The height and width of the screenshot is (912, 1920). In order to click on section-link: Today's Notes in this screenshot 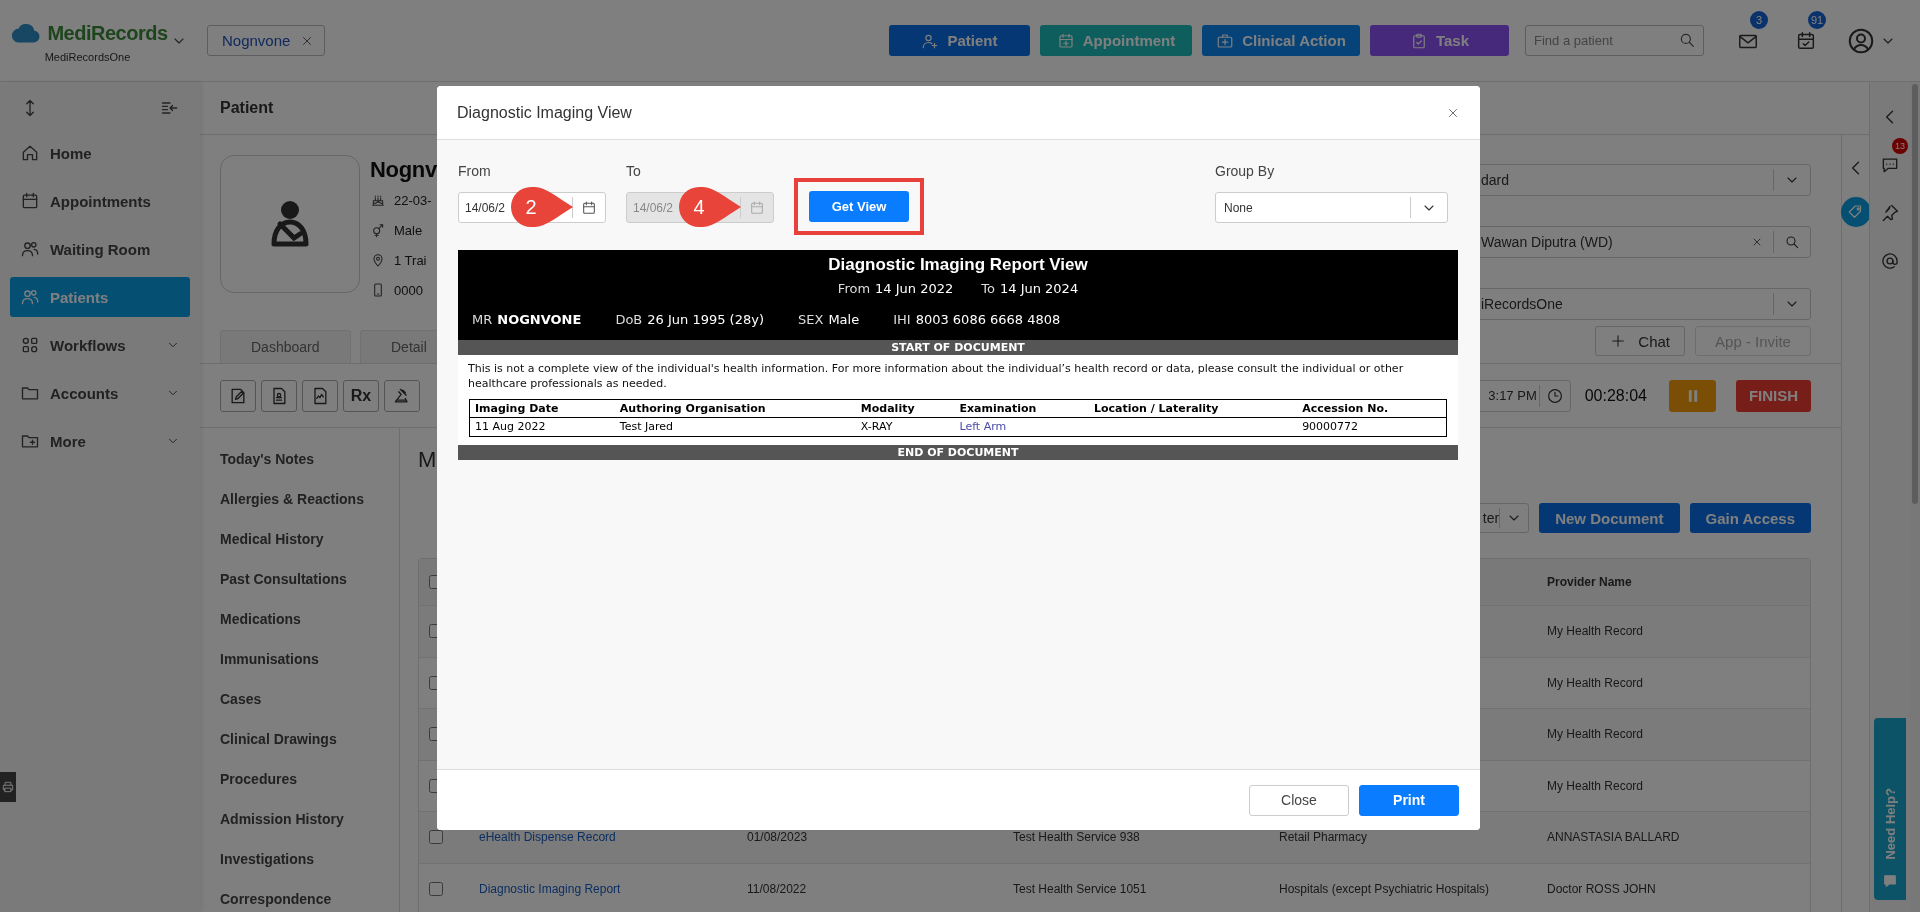, I will do `click(309, 459)`.